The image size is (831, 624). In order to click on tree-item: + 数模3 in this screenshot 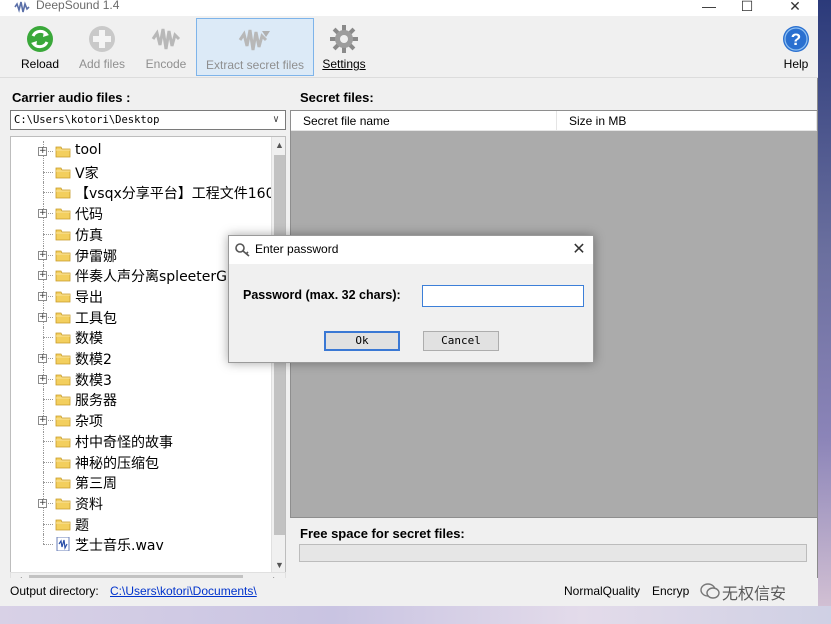, I will do `click(141, 378)`.